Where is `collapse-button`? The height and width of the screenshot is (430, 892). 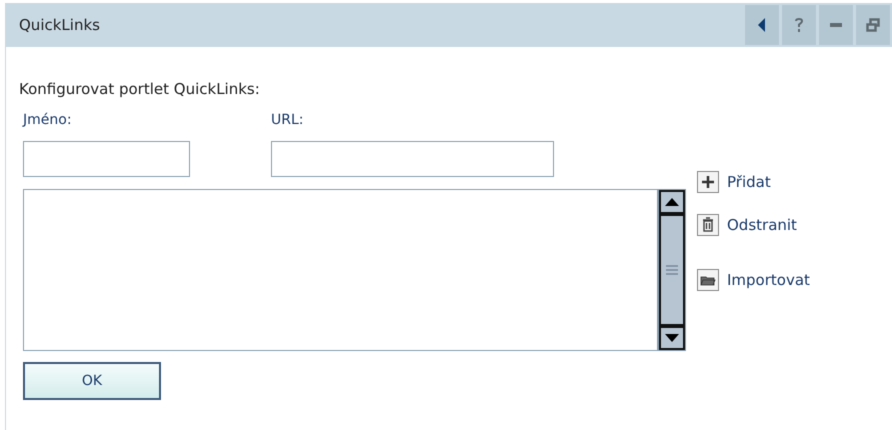
collapse-button is located at coordinates (762, 25).